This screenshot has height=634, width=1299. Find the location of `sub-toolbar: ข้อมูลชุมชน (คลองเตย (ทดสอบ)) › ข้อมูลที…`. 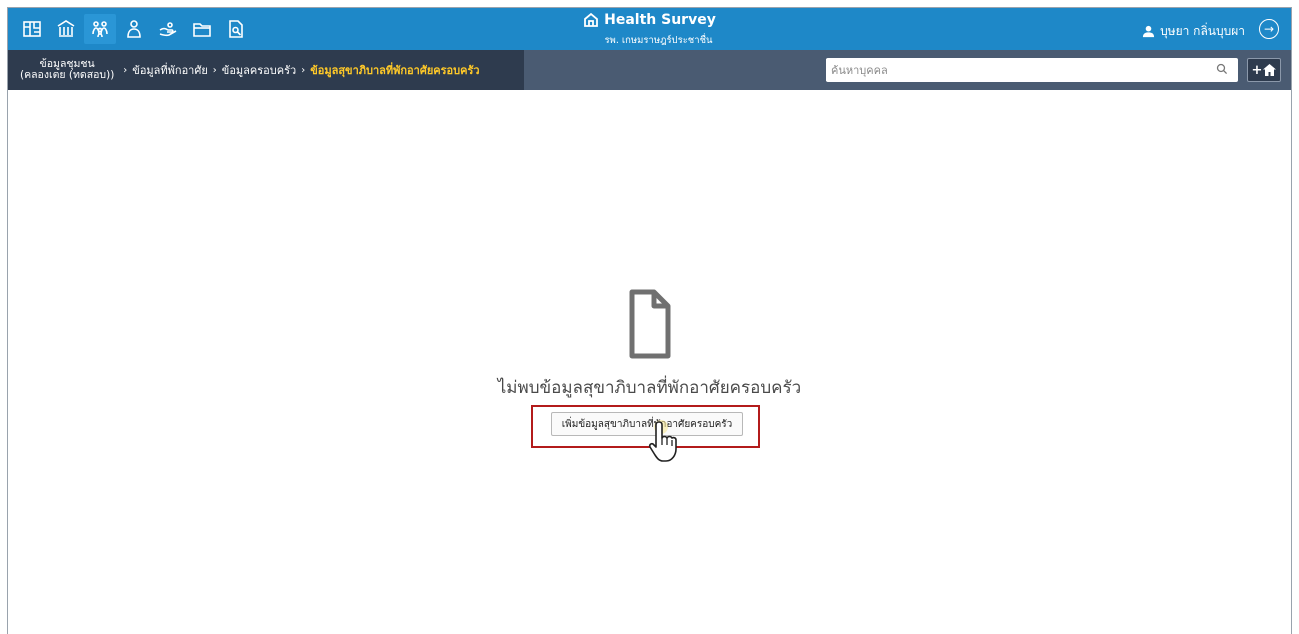

sub-toolbar: ข้อมูลชุมชน (คลองเตย (ทดสอบ)) › ข้อมูลที… is located at coordinates (649, 70).